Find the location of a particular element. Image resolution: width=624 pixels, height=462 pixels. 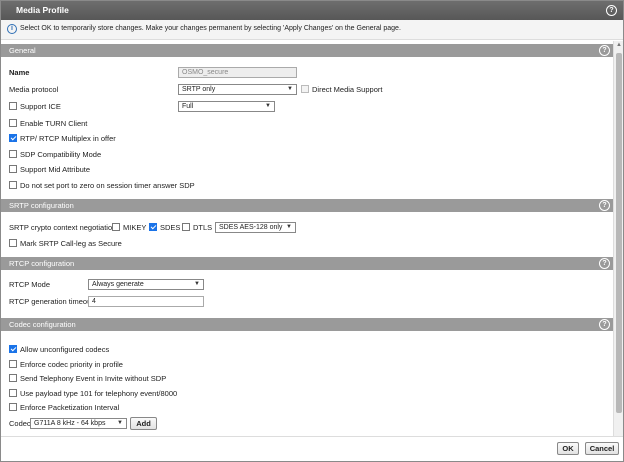

payload-101-checkbox is located at coordinates (13, 393).